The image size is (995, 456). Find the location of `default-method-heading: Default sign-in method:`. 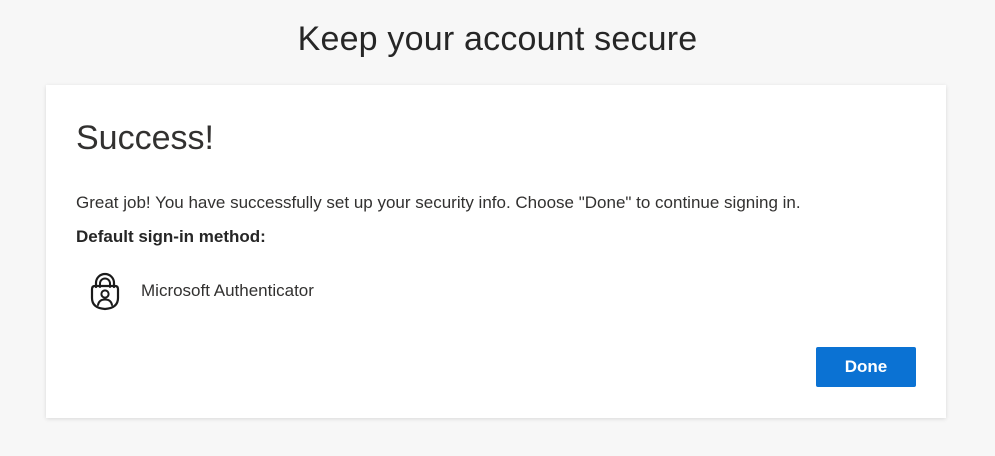

default-method-heading: Default sign-in method: is located at coordinates (171, 236).